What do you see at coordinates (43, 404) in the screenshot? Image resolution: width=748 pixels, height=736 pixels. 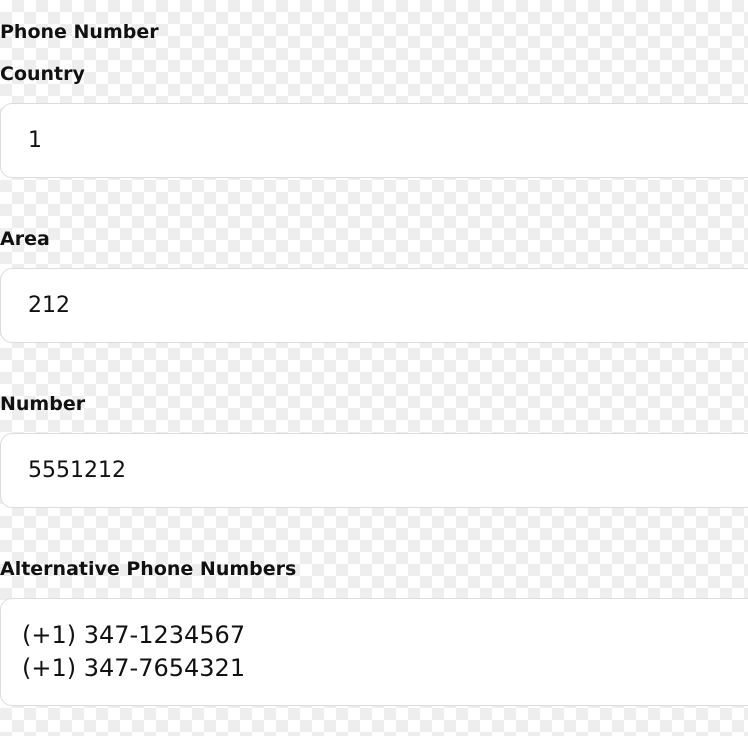 I see `number-label: Number` at bounding box center [43, 404].